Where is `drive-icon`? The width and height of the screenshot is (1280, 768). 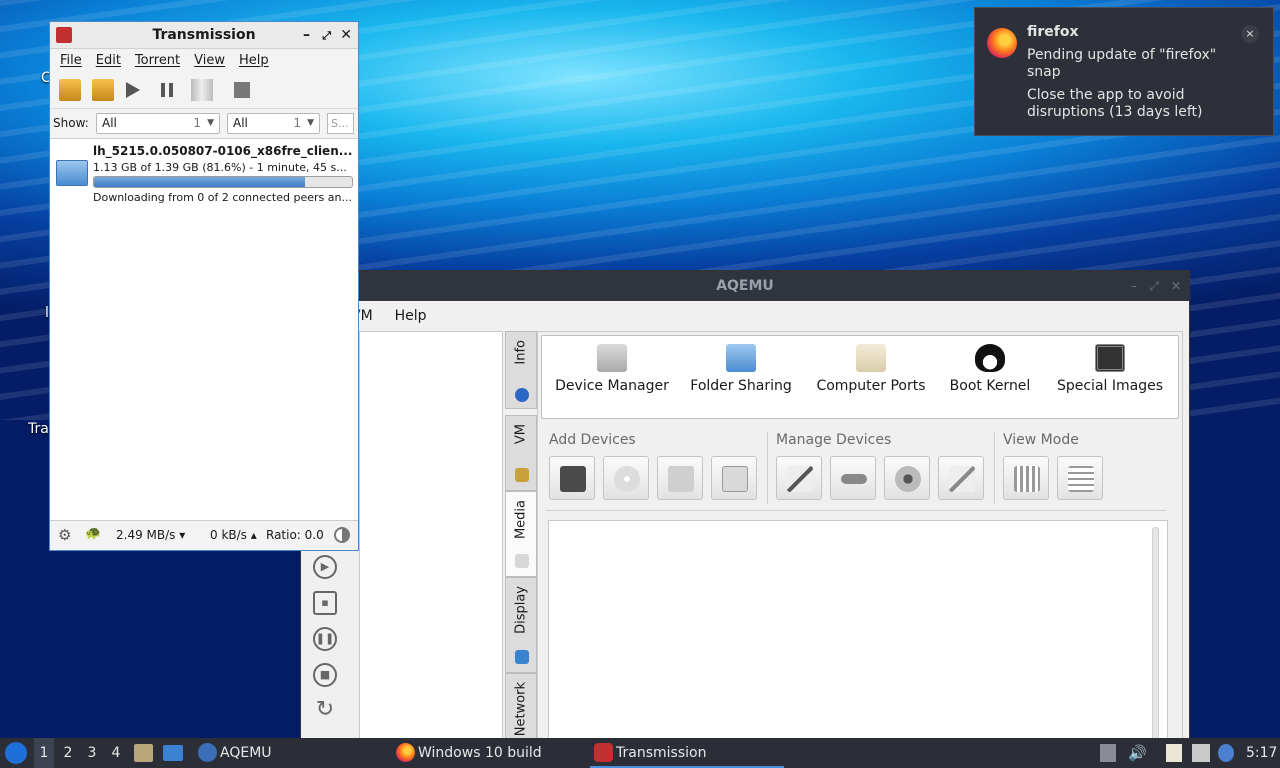
drive-icon is located at coordinates (735, 479).